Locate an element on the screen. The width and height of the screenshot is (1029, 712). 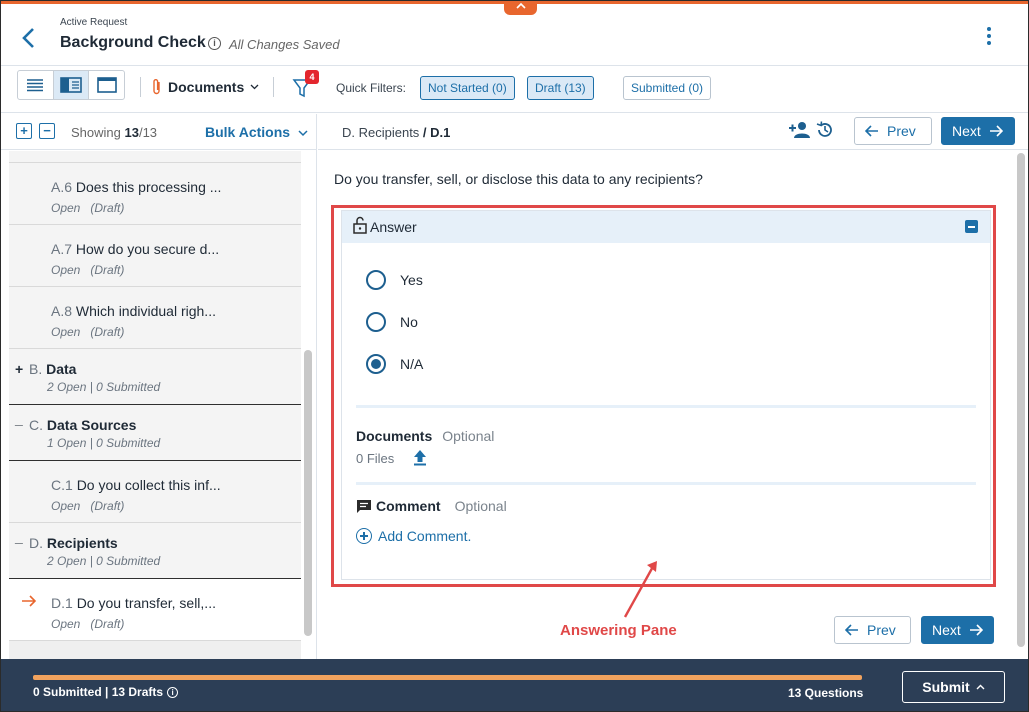
view-switcher is located at coordinates (71, 85).